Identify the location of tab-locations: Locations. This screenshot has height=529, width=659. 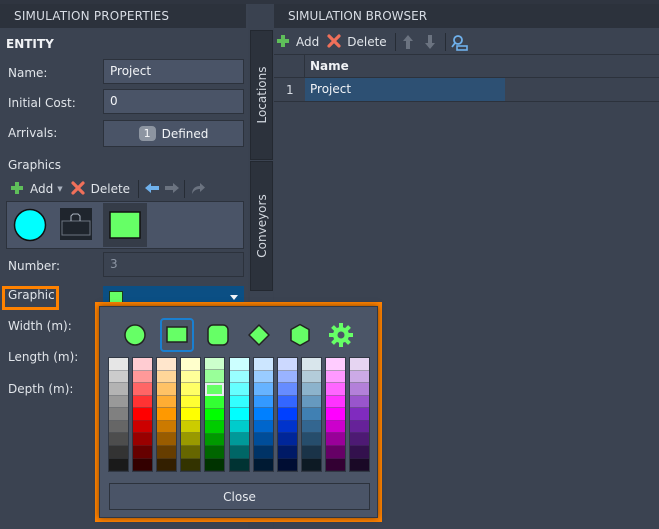
(261, 95).